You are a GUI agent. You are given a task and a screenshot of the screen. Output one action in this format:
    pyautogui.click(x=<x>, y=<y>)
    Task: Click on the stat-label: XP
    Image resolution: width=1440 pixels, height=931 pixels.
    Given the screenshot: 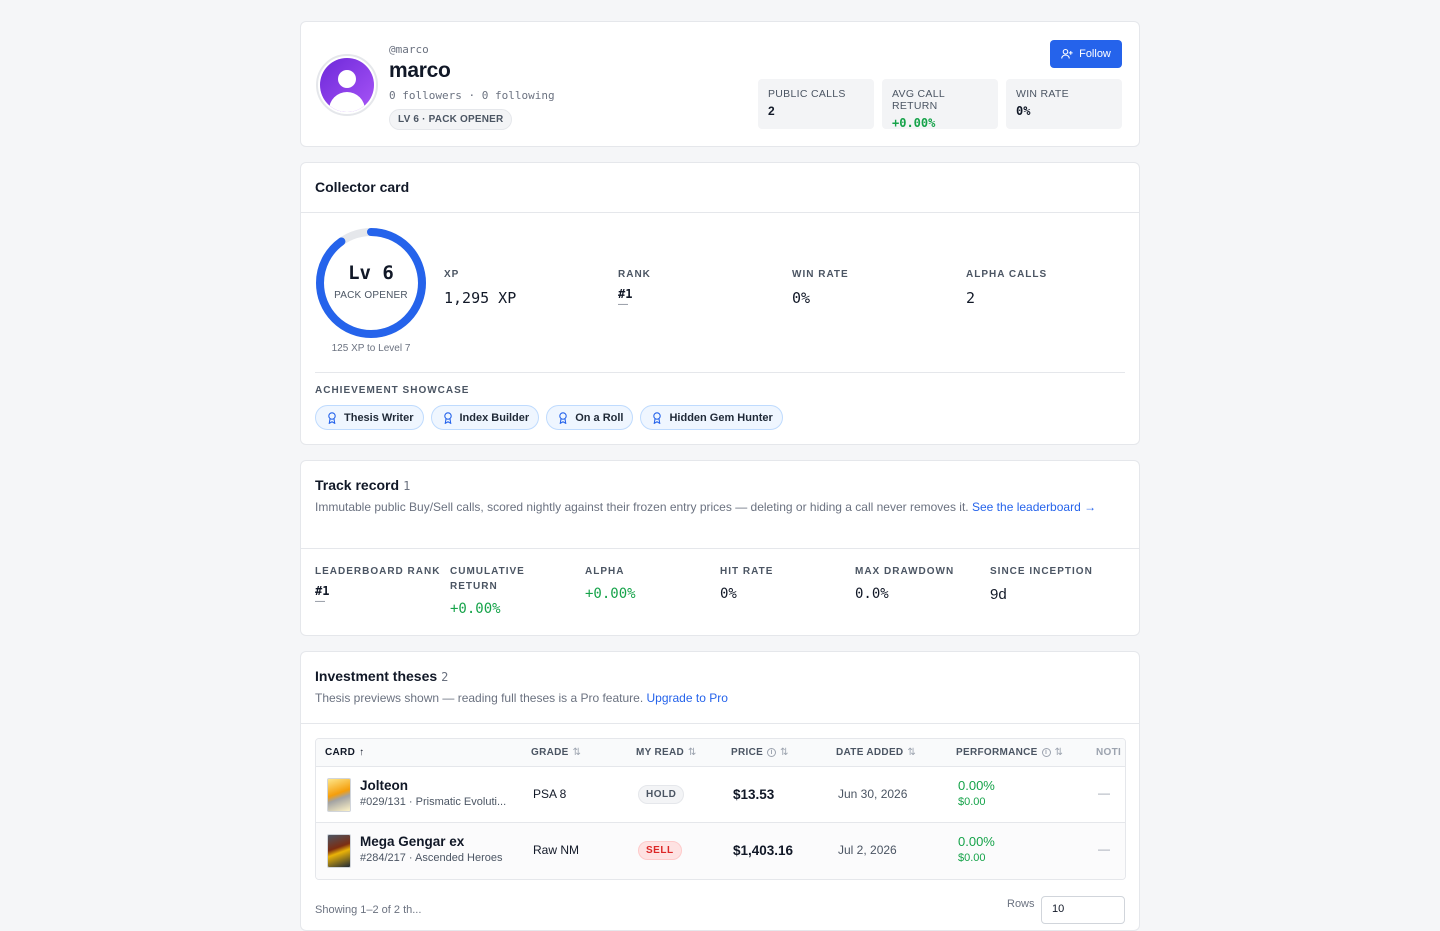 What is the action you would take?
    pyautogui.click(x=452, y=274)
    